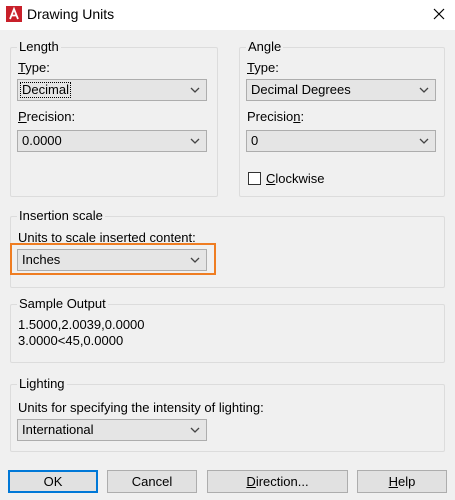 The image size is (455, 500). What do you see at coordinates (71, 14) in the screenshot?
I see `window-title: Drawing Units` at bounding box center [71, 14].